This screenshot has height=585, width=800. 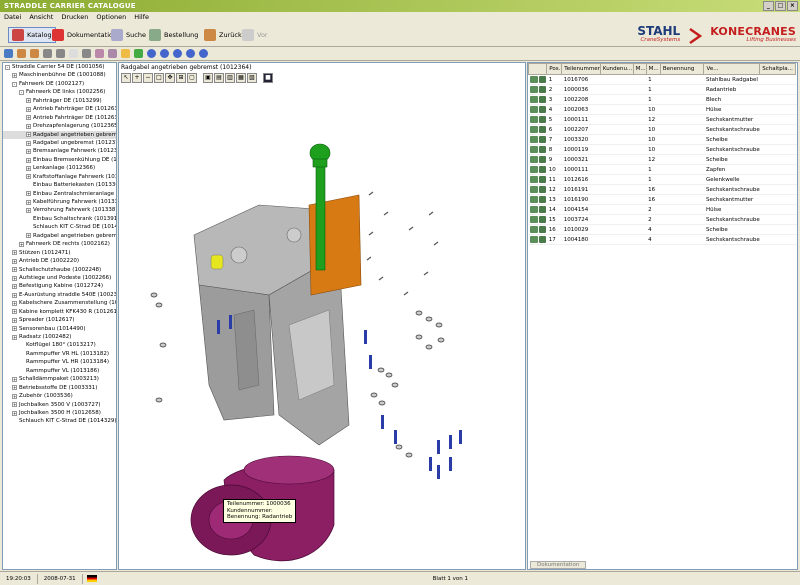 I want to click on pan-tool-icon: ✥, so click(x=170, y=78).